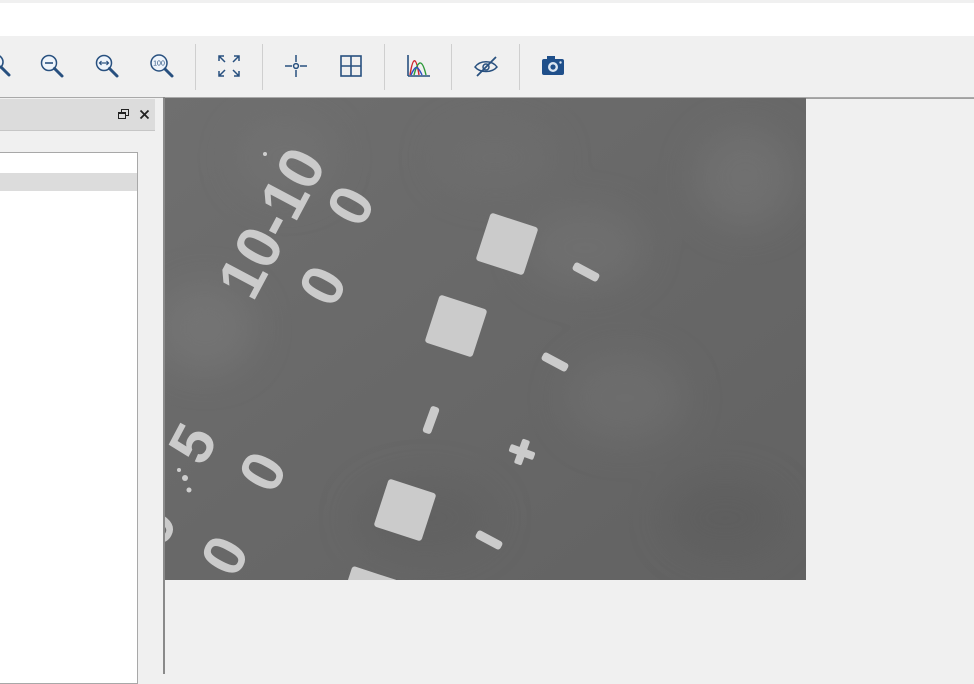 The width and height of the screenshot is (974, 684). I want to click on list-item, so click(68, 182).